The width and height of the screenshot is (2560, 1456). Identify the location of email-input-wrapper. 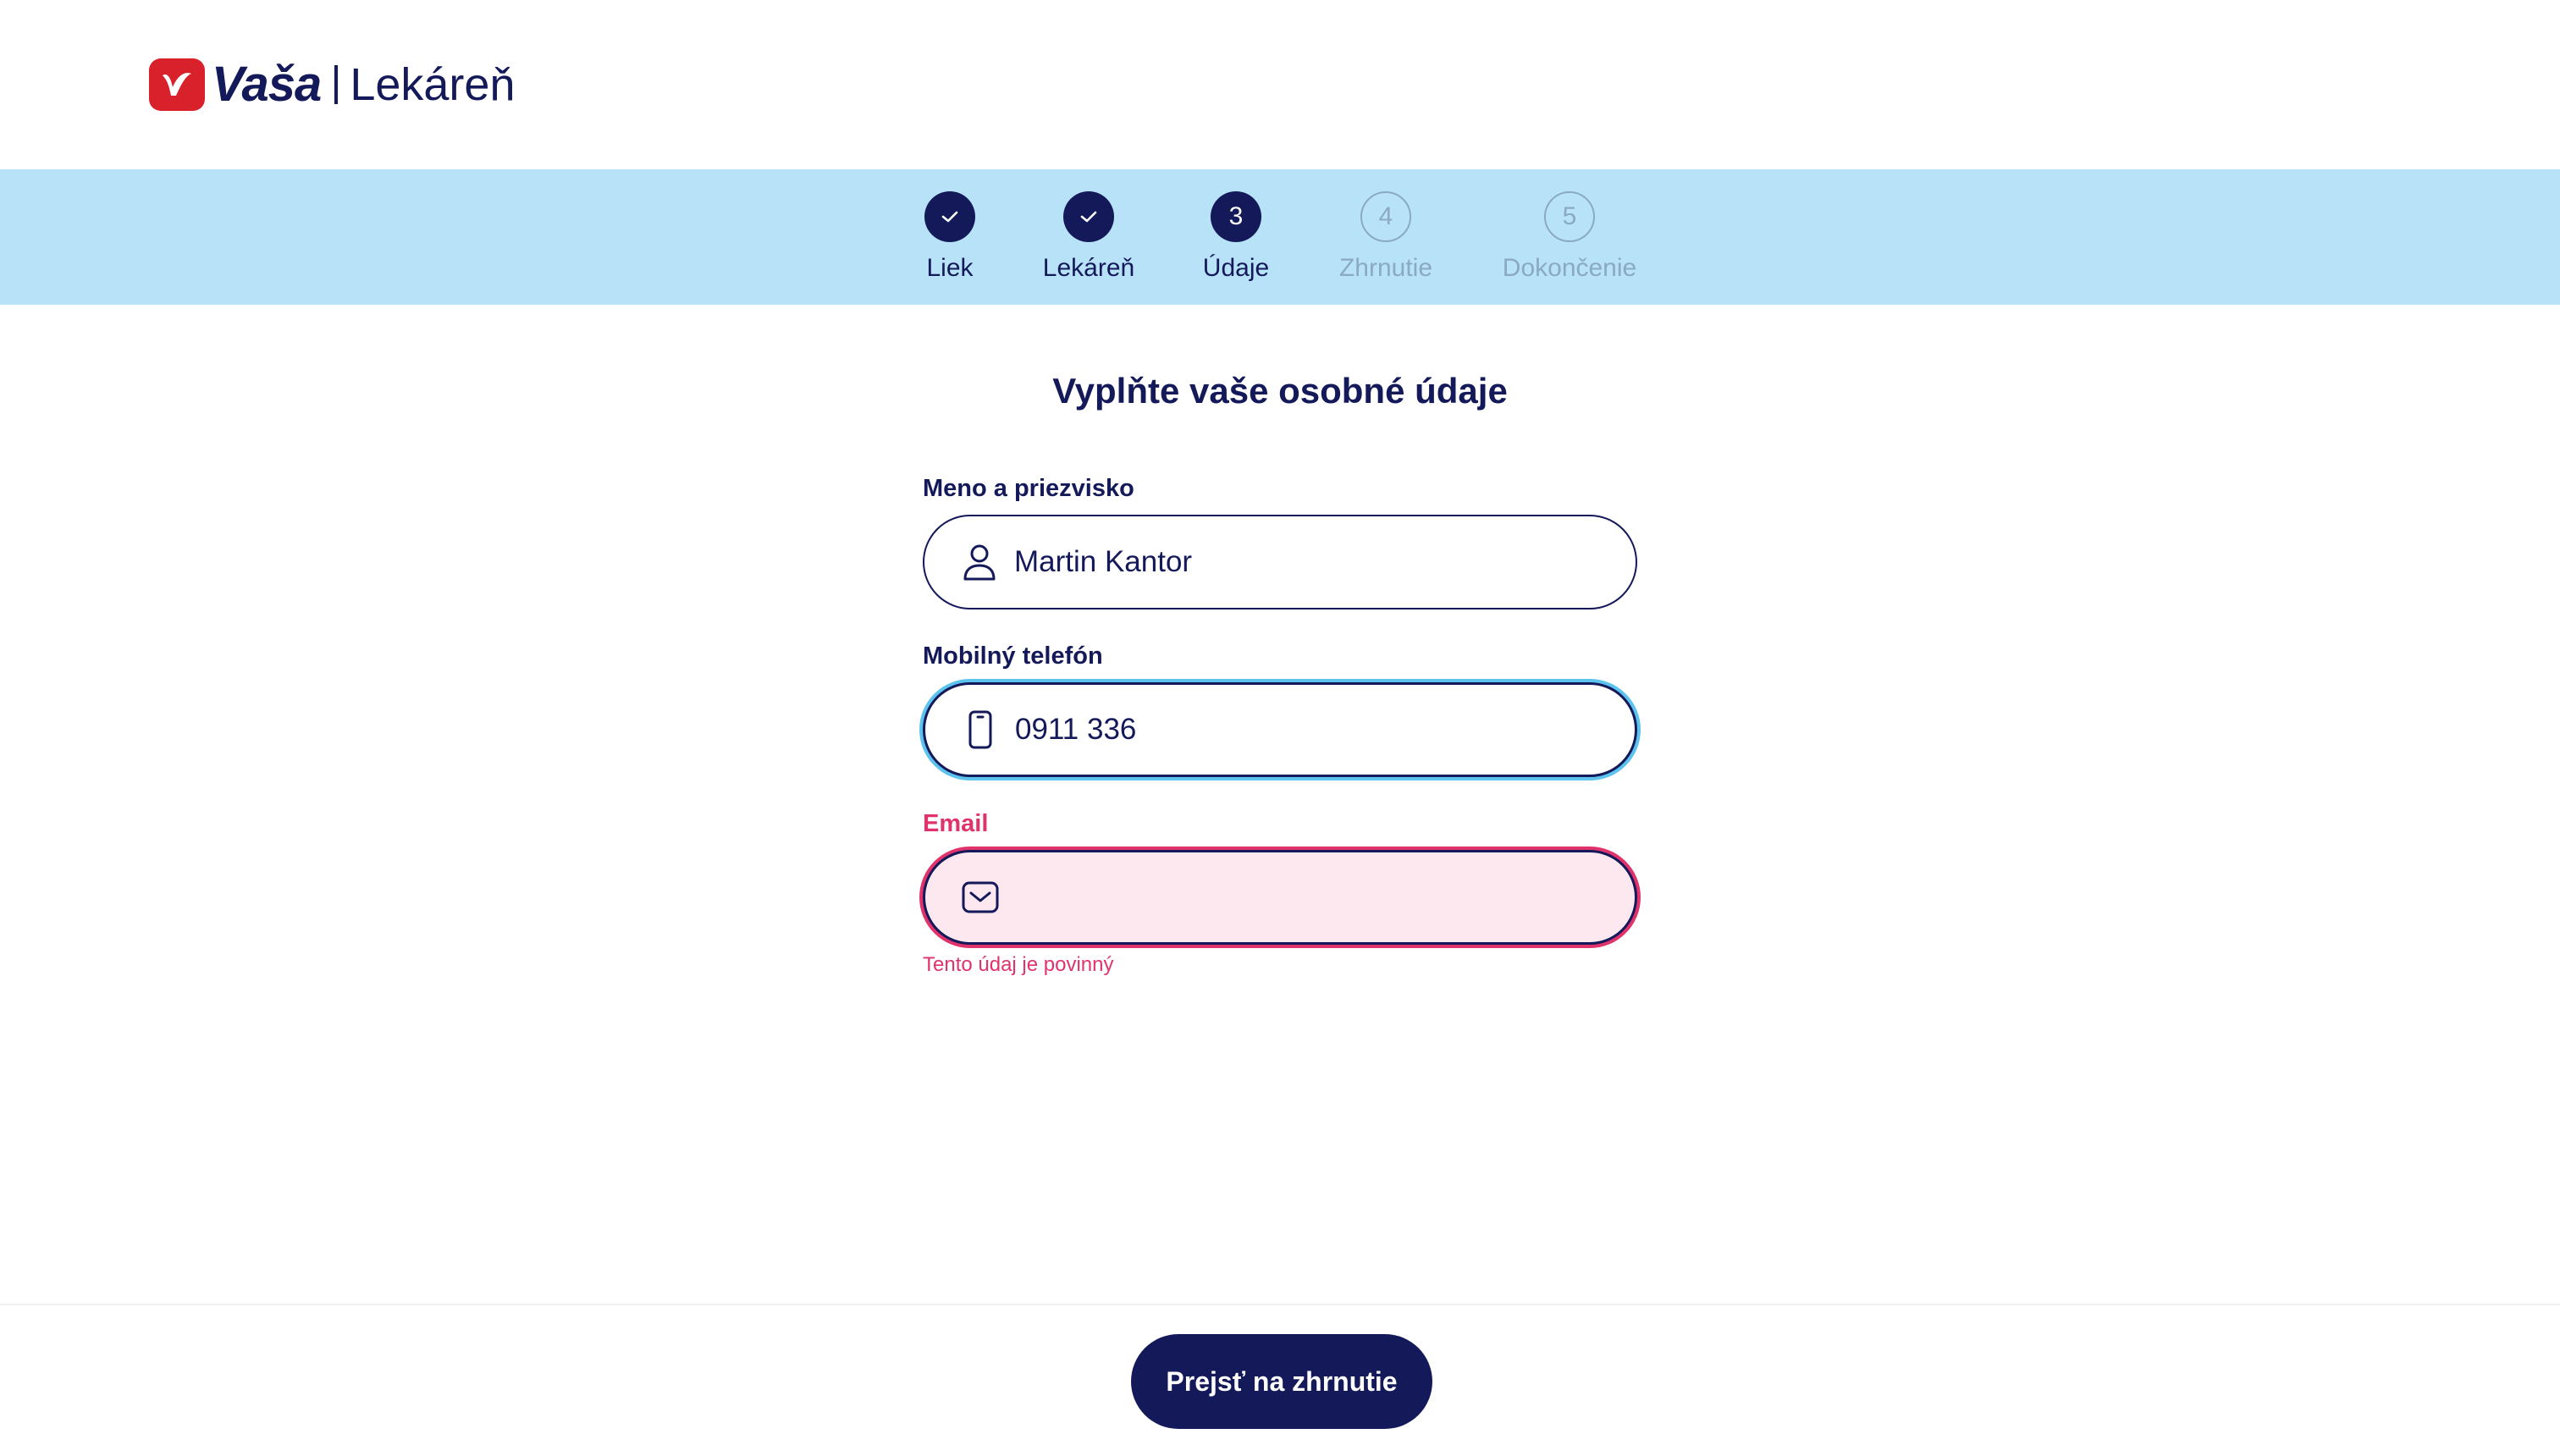
(1280, 897).